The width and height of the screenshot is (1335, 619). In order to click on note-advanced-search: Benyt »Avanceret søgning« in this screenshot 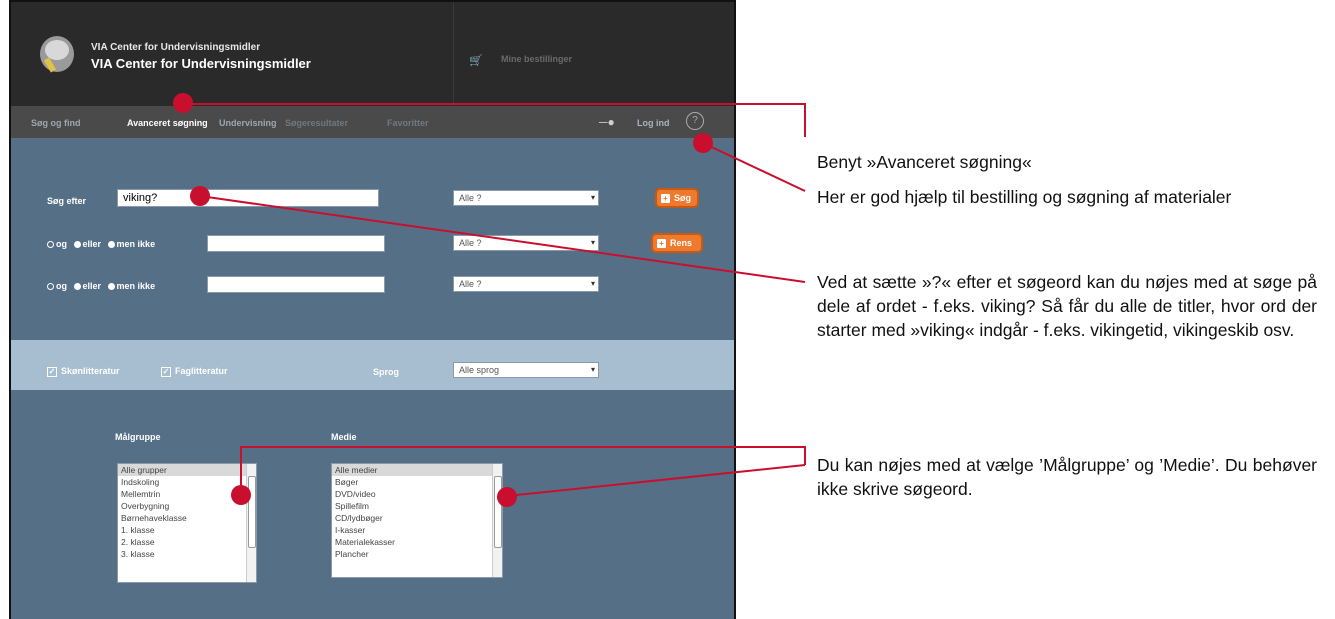, I will do `click(924, 162)`.